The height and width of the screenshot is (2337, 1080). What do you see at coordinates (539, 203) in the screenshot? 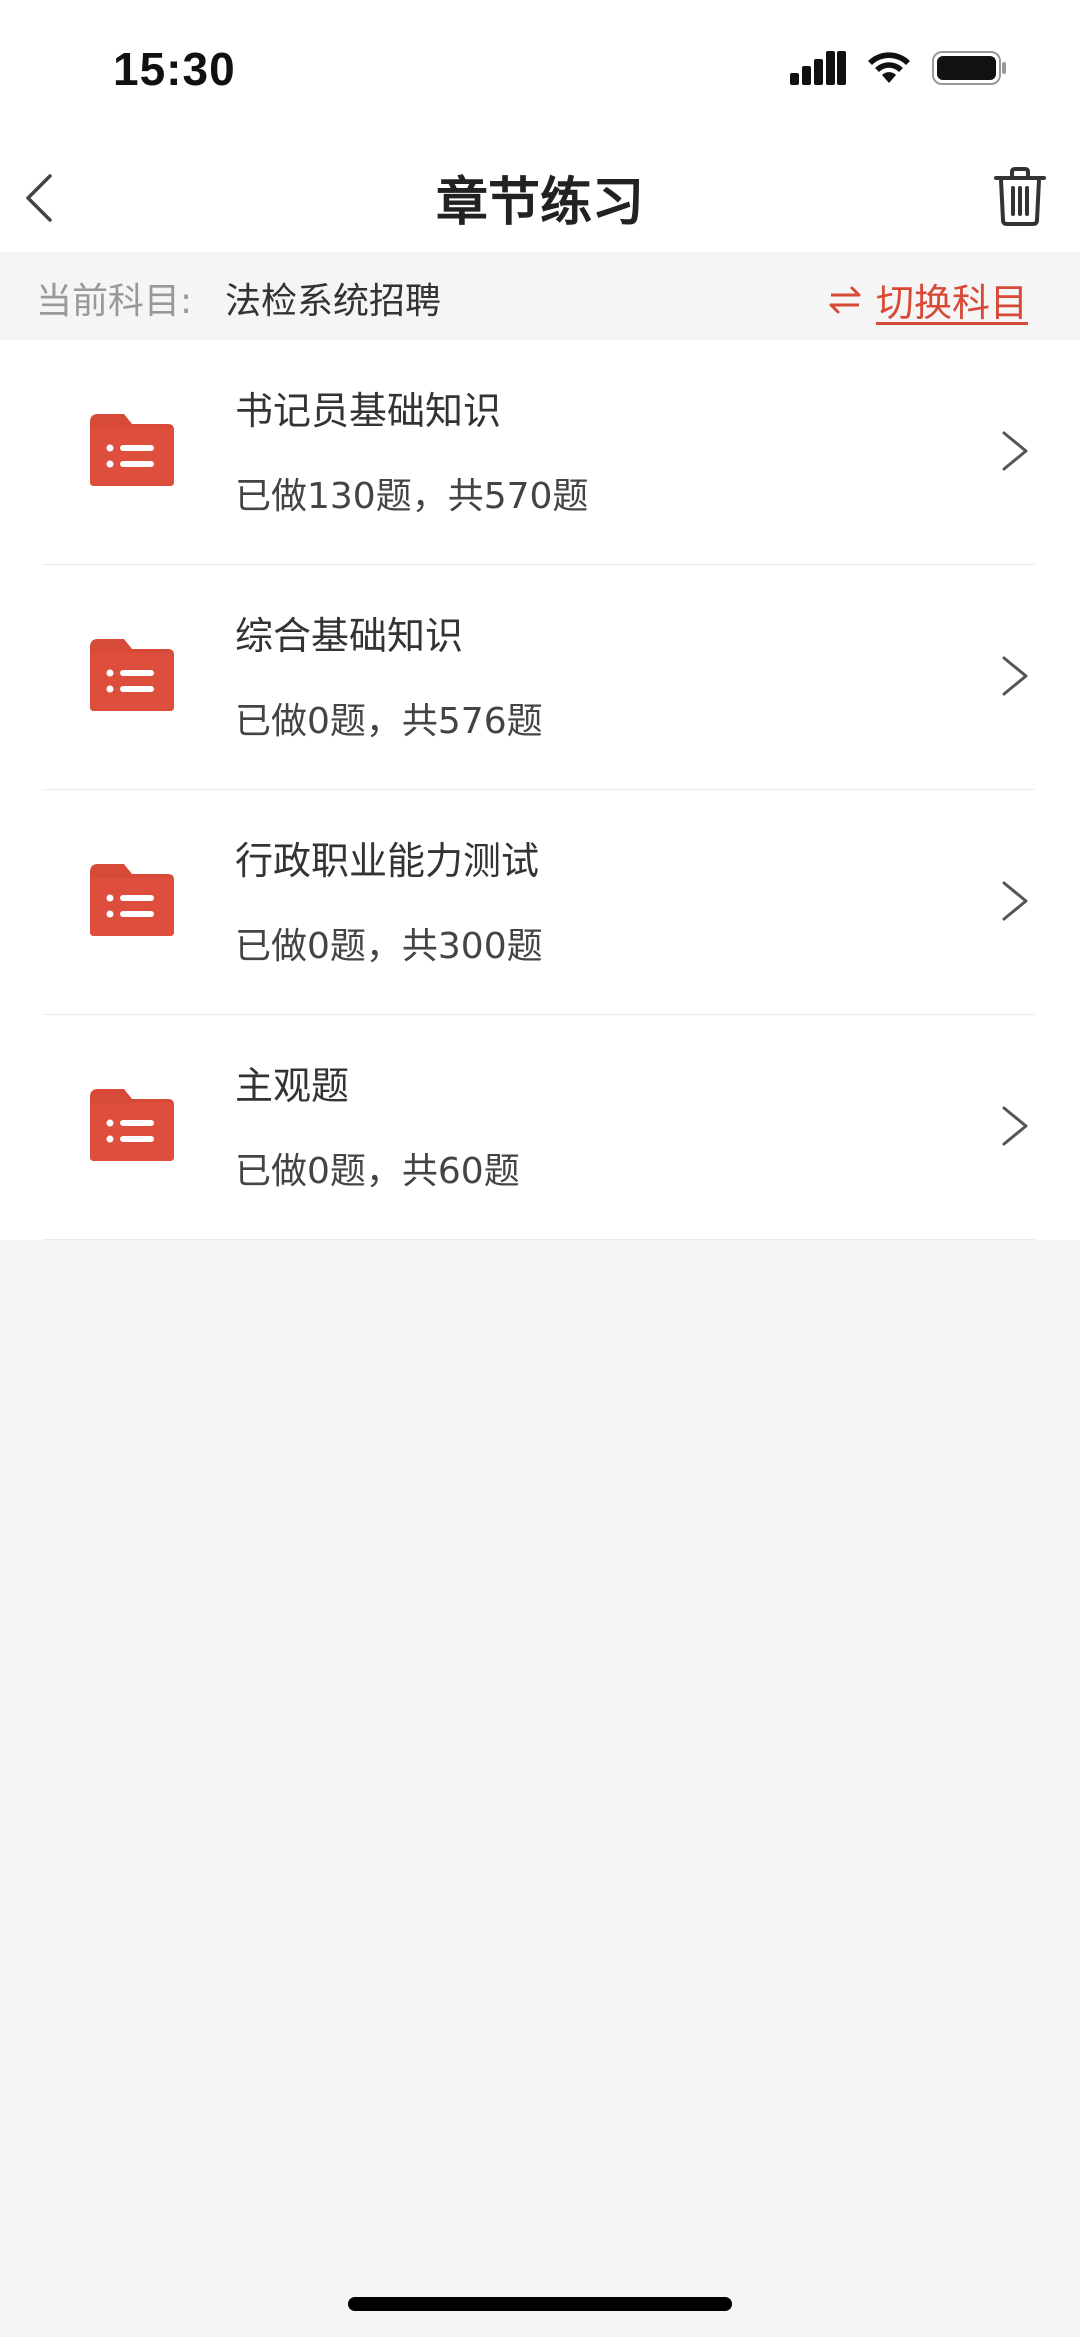
I see `page-title: 章节练习` at bounding box center [539, 203].